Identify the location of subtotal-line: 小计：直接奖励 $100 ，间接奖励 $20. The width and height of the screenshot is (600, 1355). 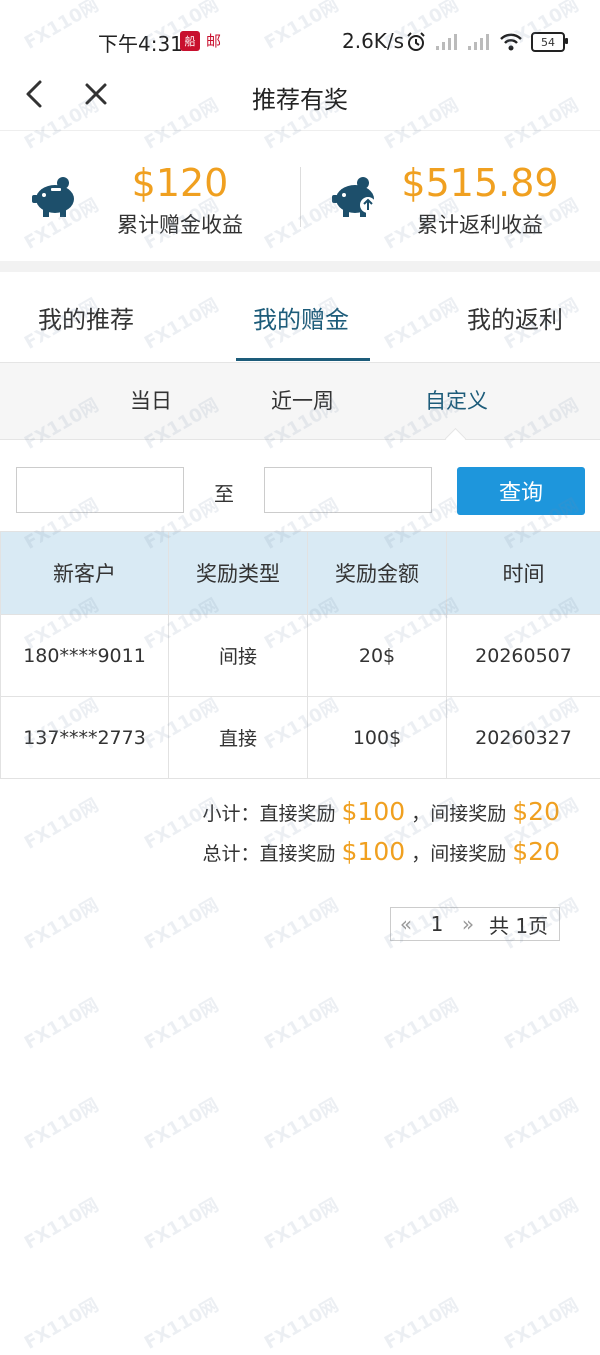
(381, 811).